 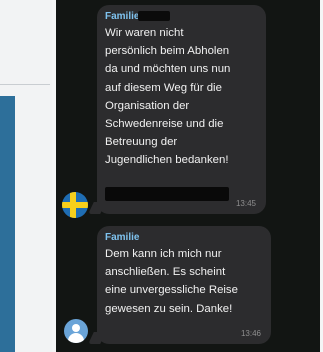 I want to click on avatar-body, so click(x=76, y=338).